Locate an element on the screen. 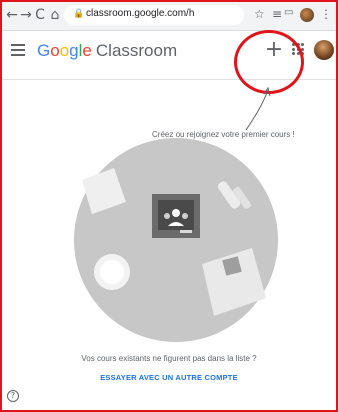  address-bar: 🔒 classroom.google.com/h is located at coordinates (154, 15).